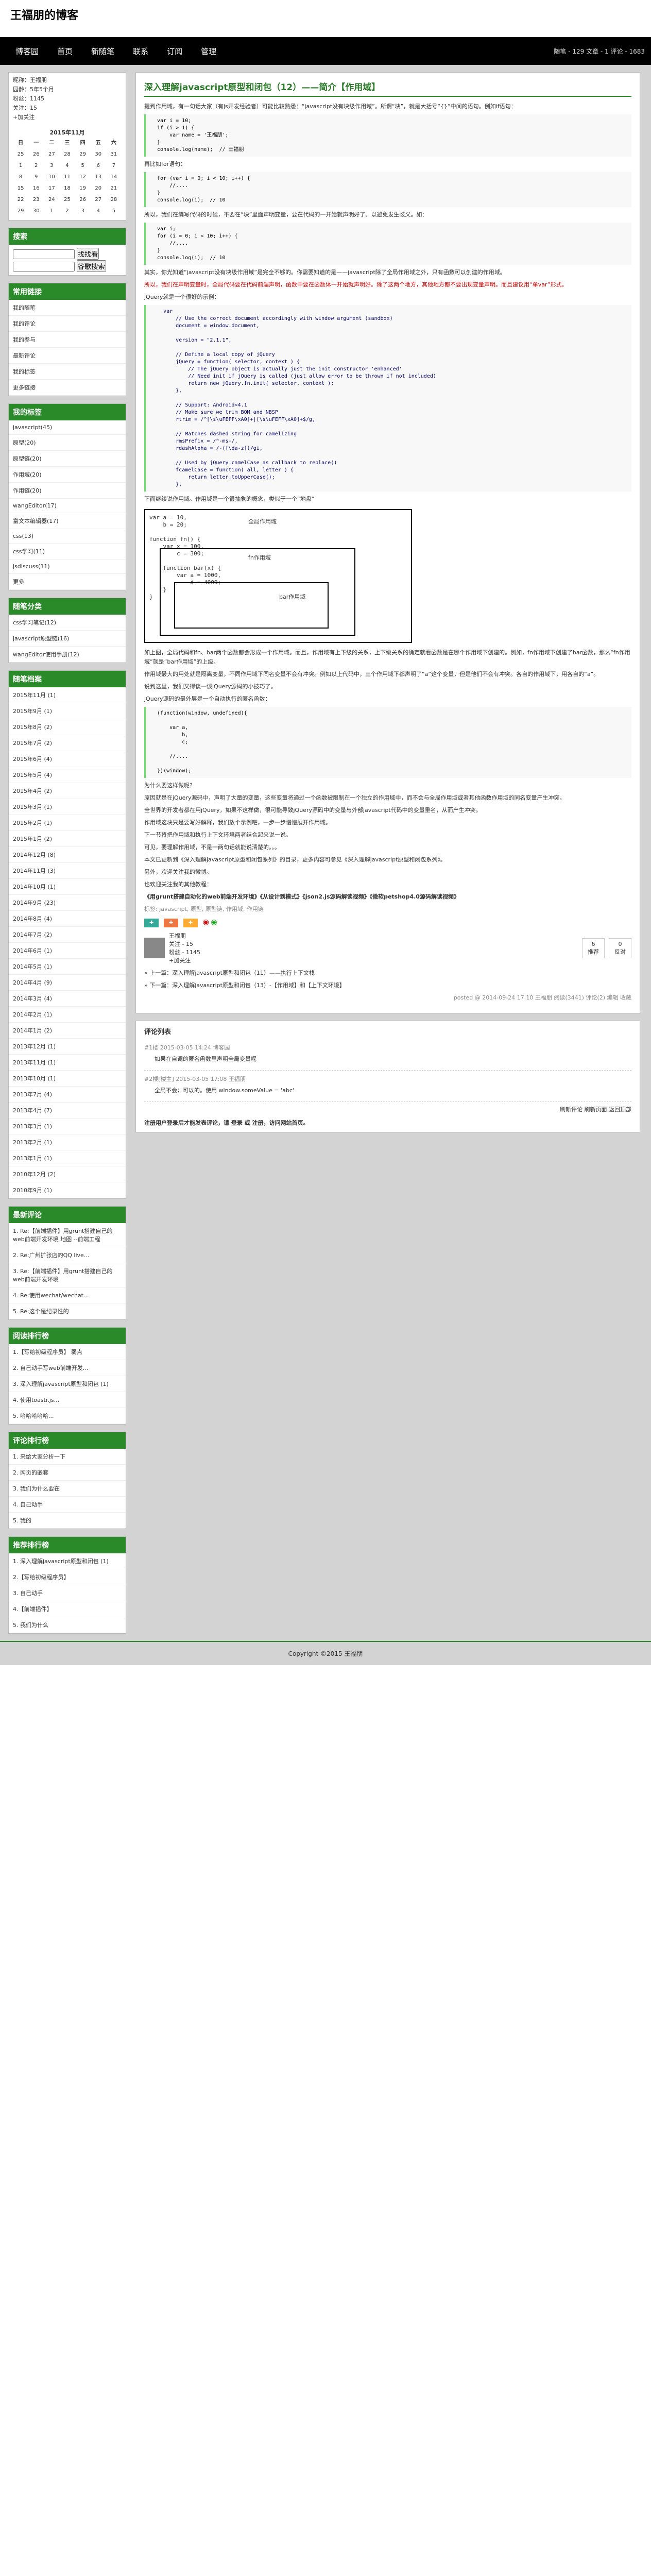  Describe the element at coordinates (67, 1593) in the screenshot. I see `recommend-item: 3. 自己动手` at that location.